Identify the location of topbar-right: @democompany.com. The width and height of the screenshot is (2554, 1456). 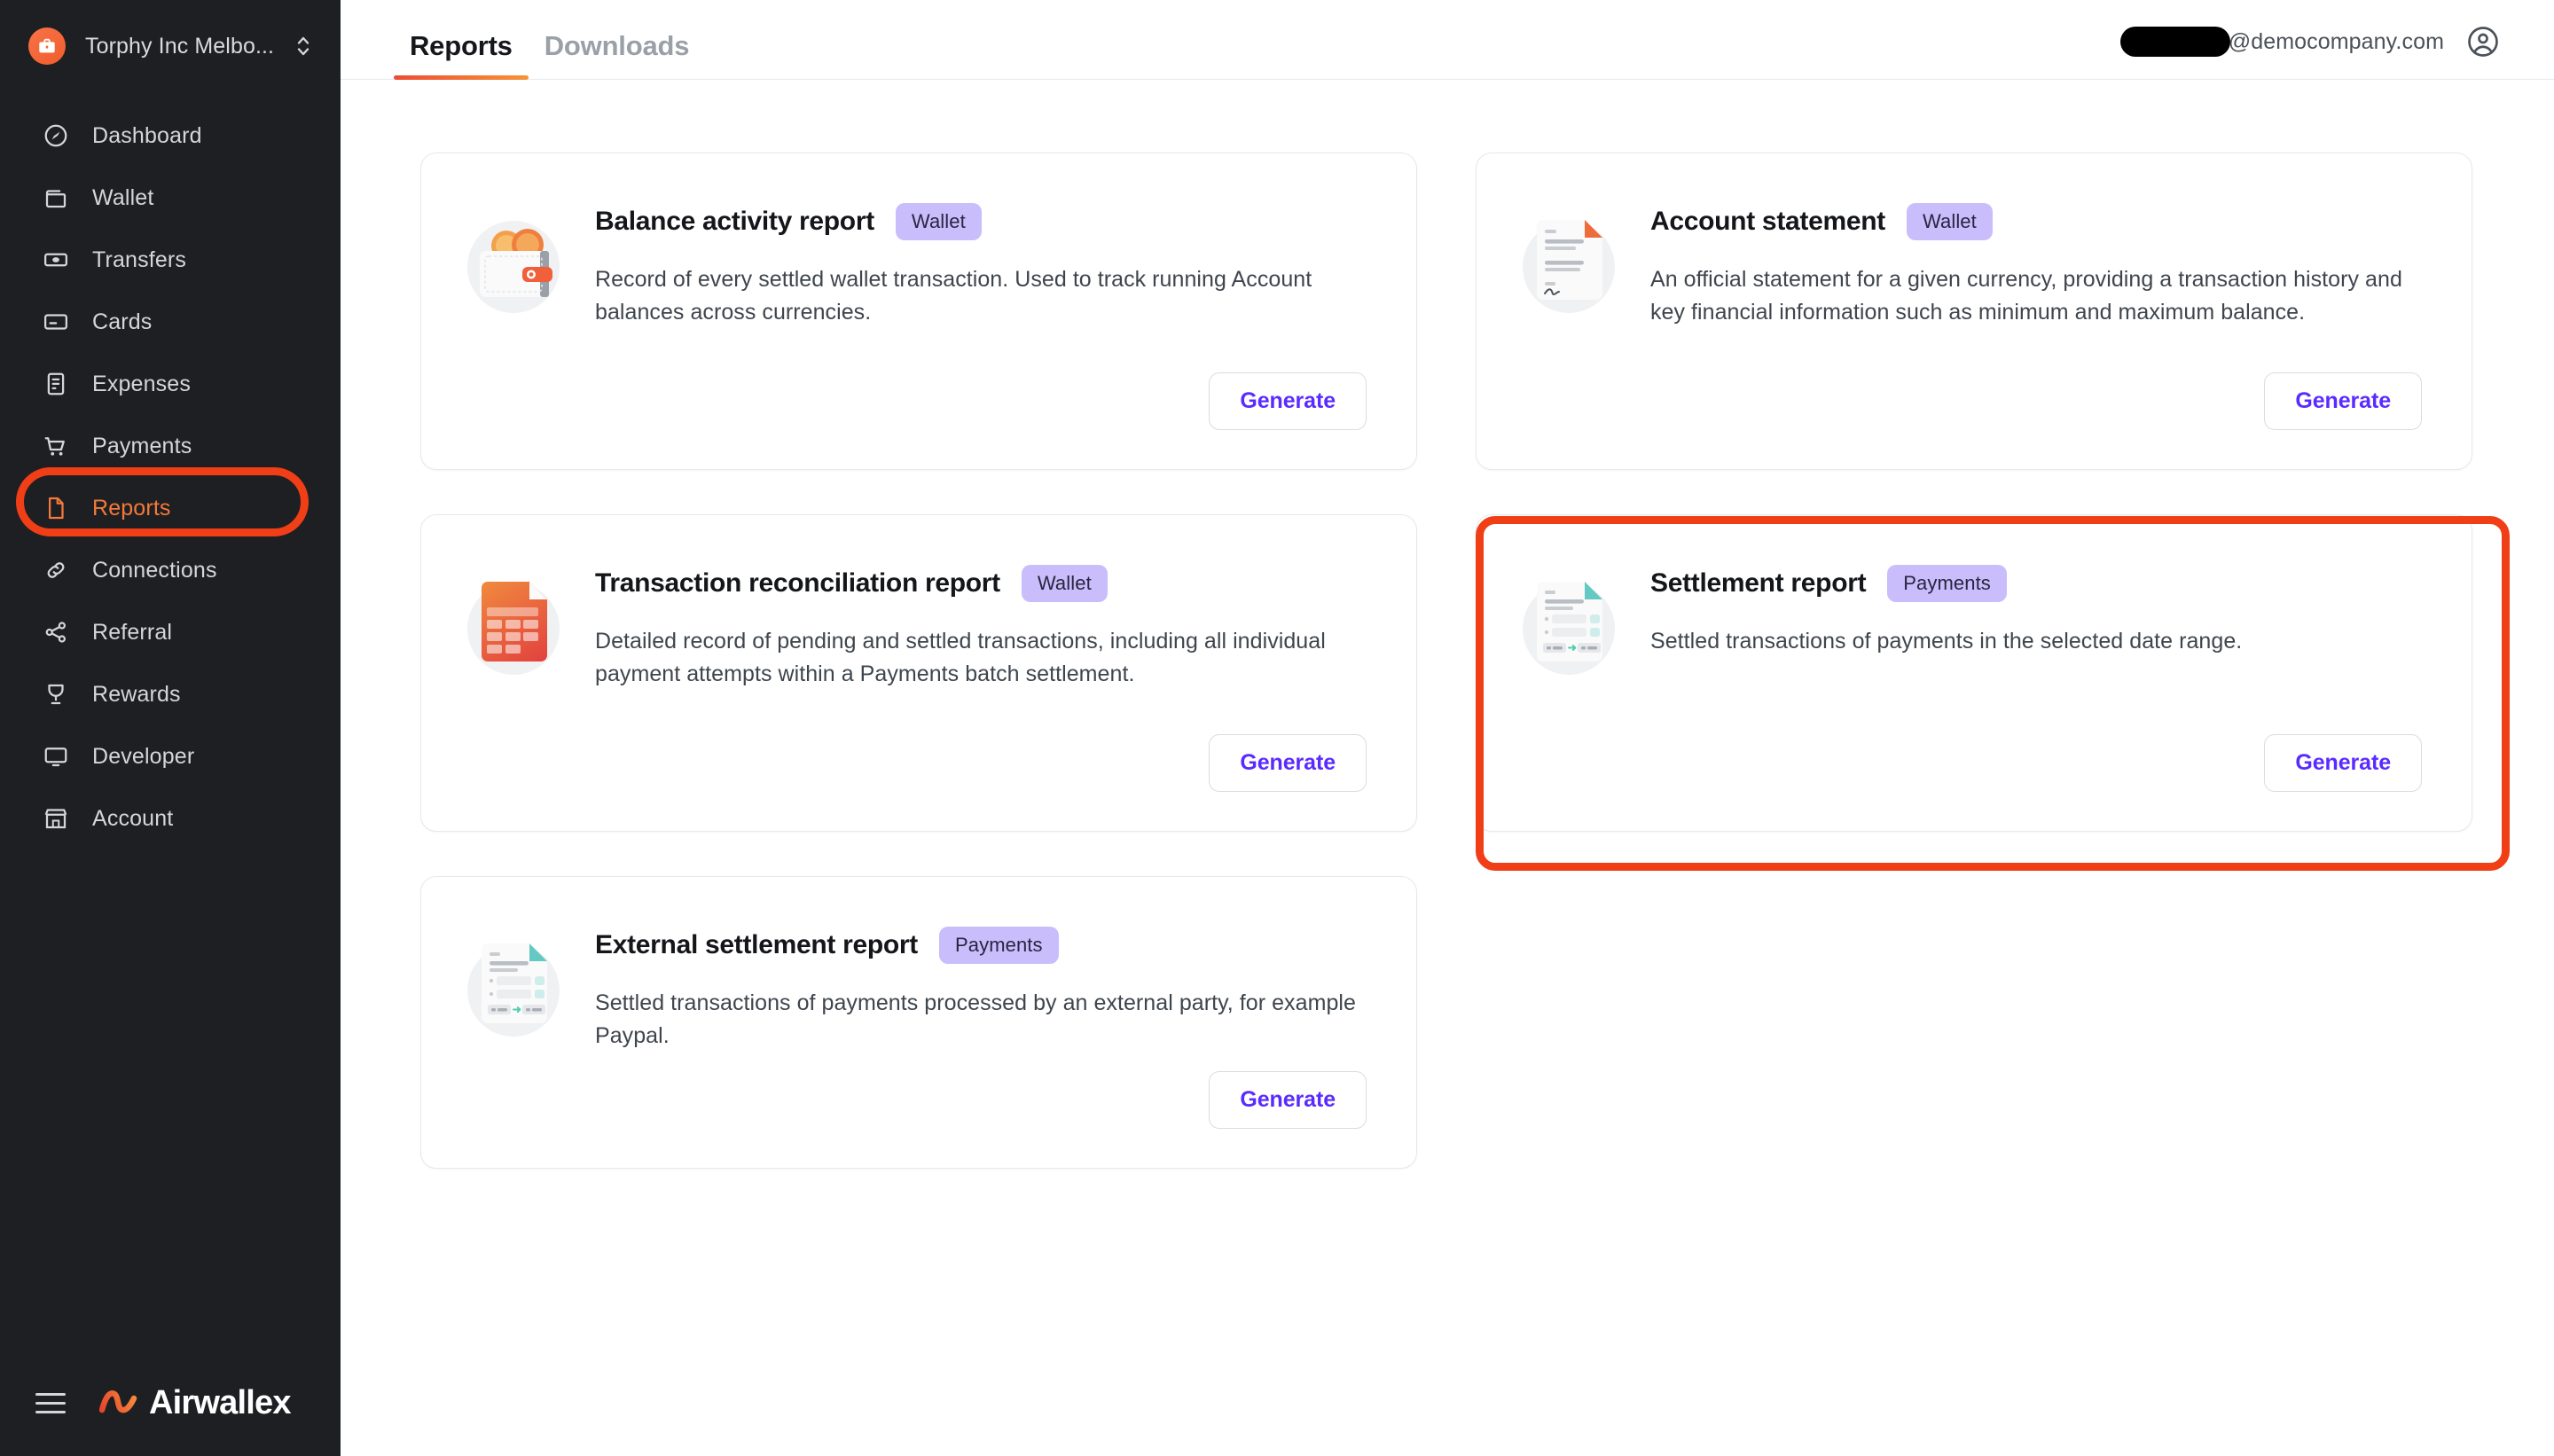
(2310, 51).